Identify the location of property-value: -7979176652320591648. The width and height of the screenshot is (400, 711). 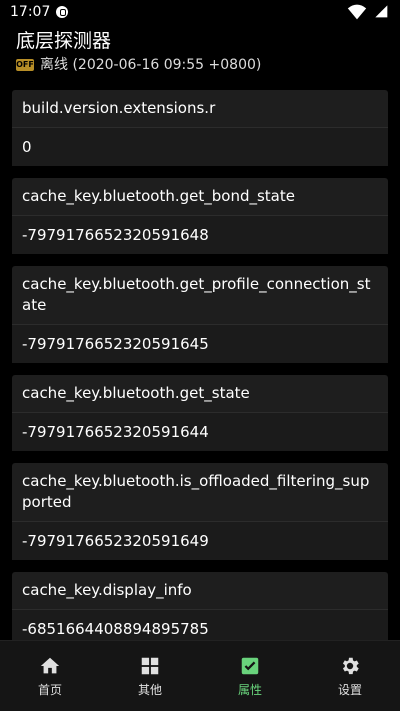
(200, 235).